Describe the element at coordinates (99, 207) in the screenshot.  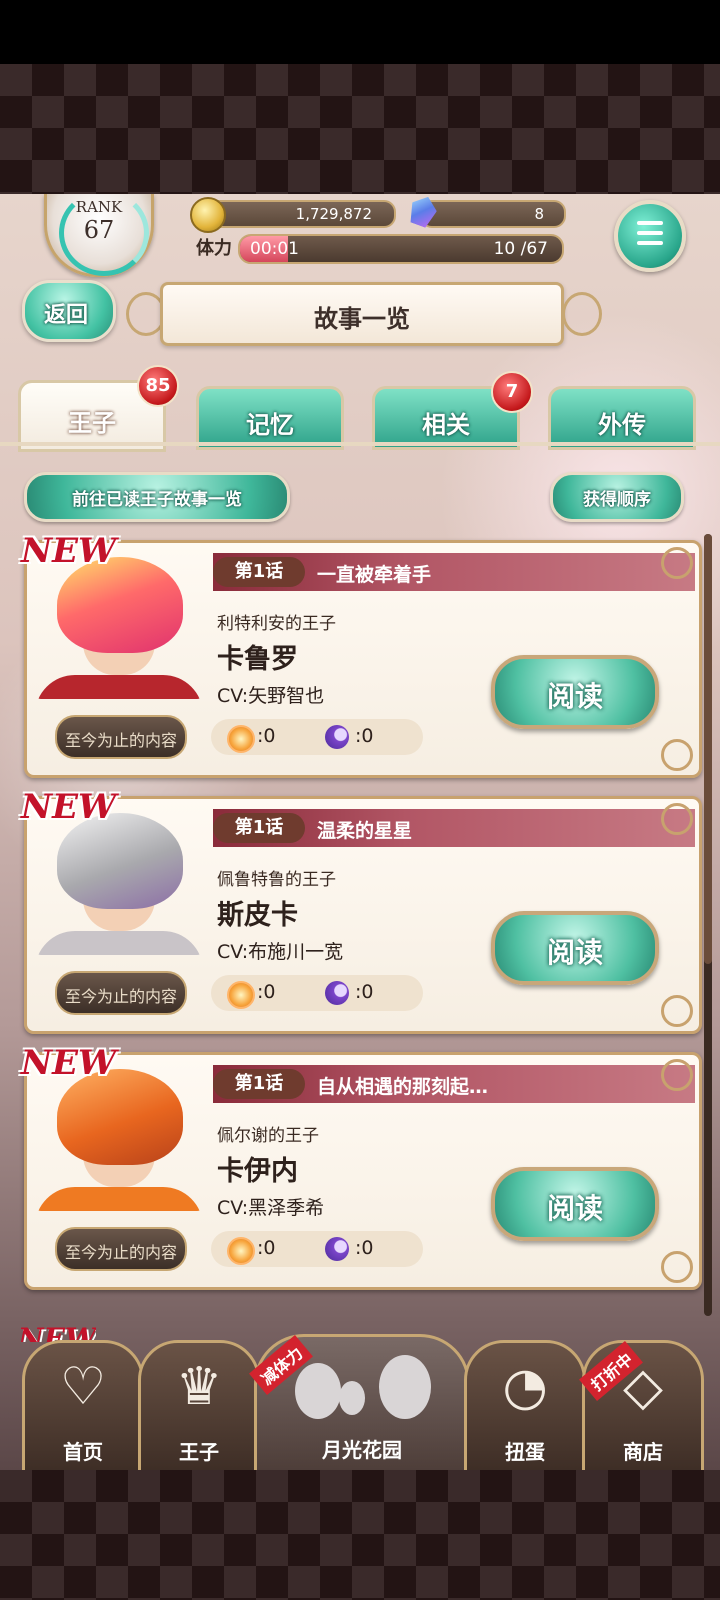
I see `rank-label: RANK` at that location.